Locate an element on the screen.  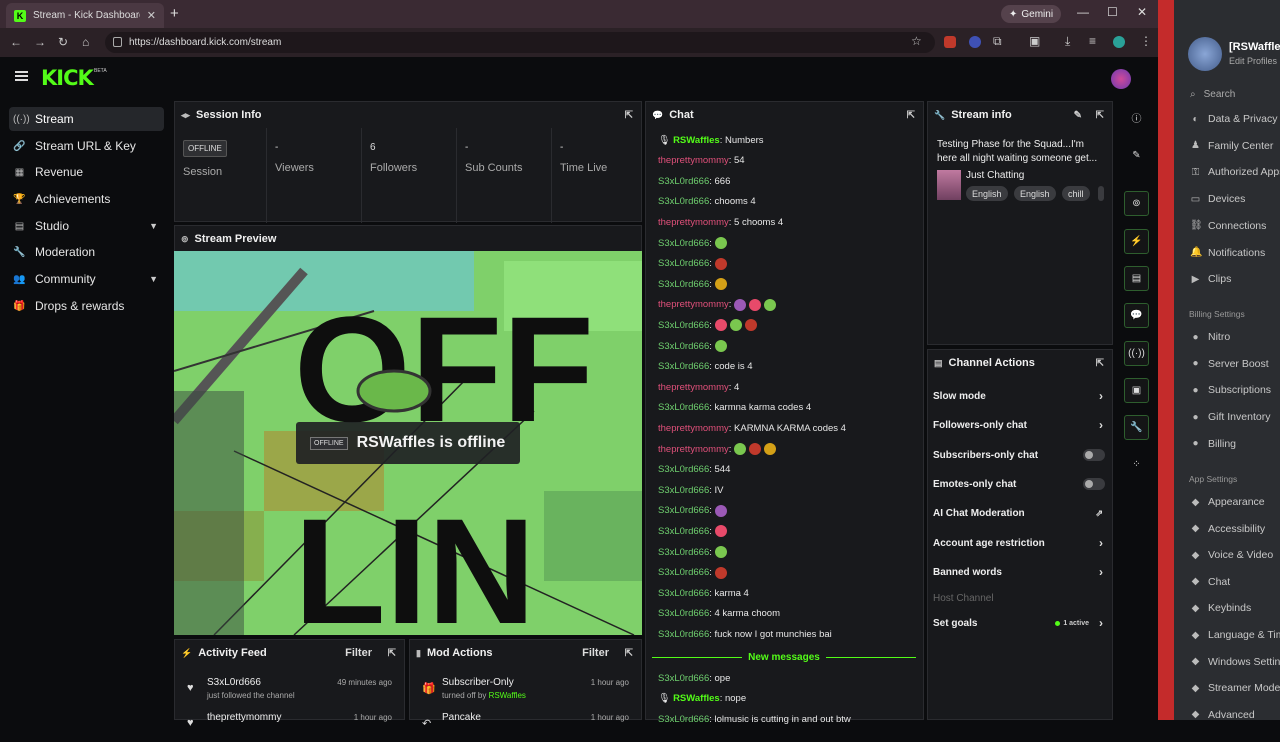
discord-settings-item: ◆ Chat is located at coordinates (1210, 582).